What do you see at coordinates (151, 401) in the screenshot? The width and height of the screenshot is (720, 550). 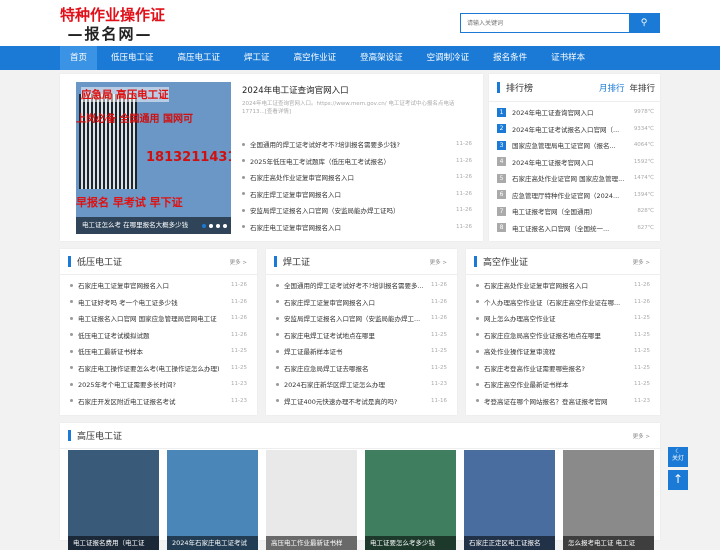 I see `item-title: 石家庄开发区附近电工证报名考试` at bounding box center [151, 401].